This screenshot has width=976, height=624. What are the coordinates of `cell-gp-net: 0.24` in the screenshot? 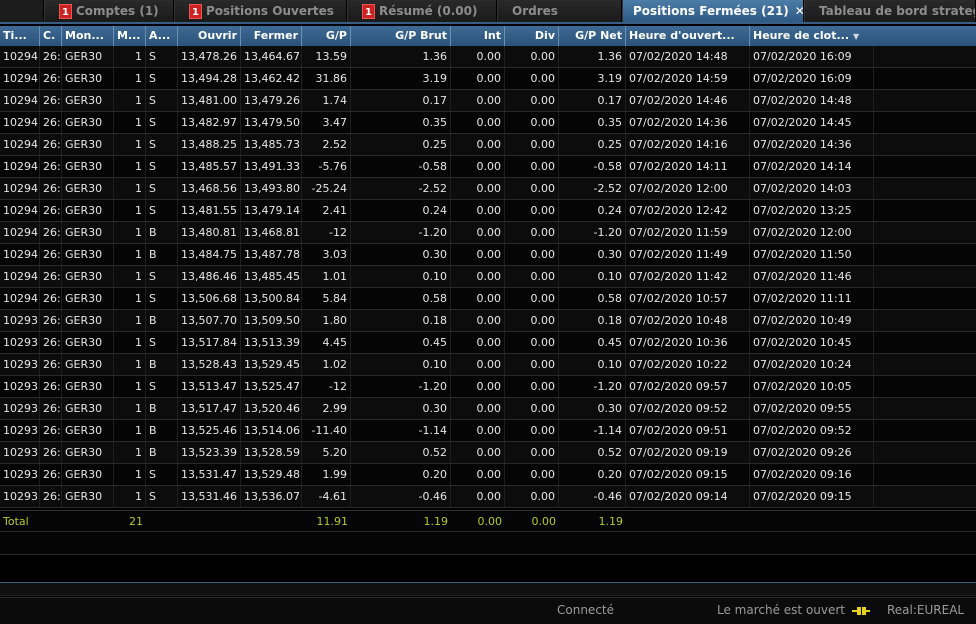 It's located at (592, 210).